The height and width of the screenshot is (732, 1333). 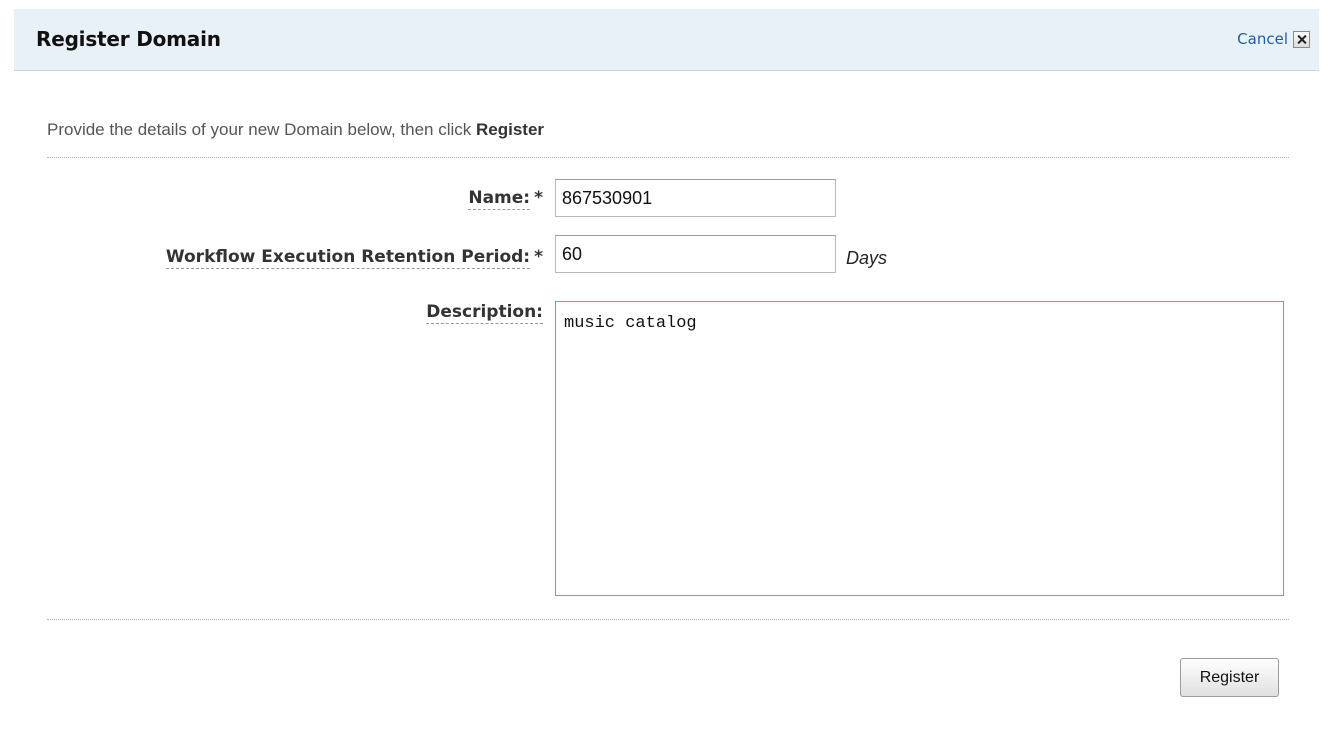 I want to click on retention-input: 60, so click(x=695, y=254).